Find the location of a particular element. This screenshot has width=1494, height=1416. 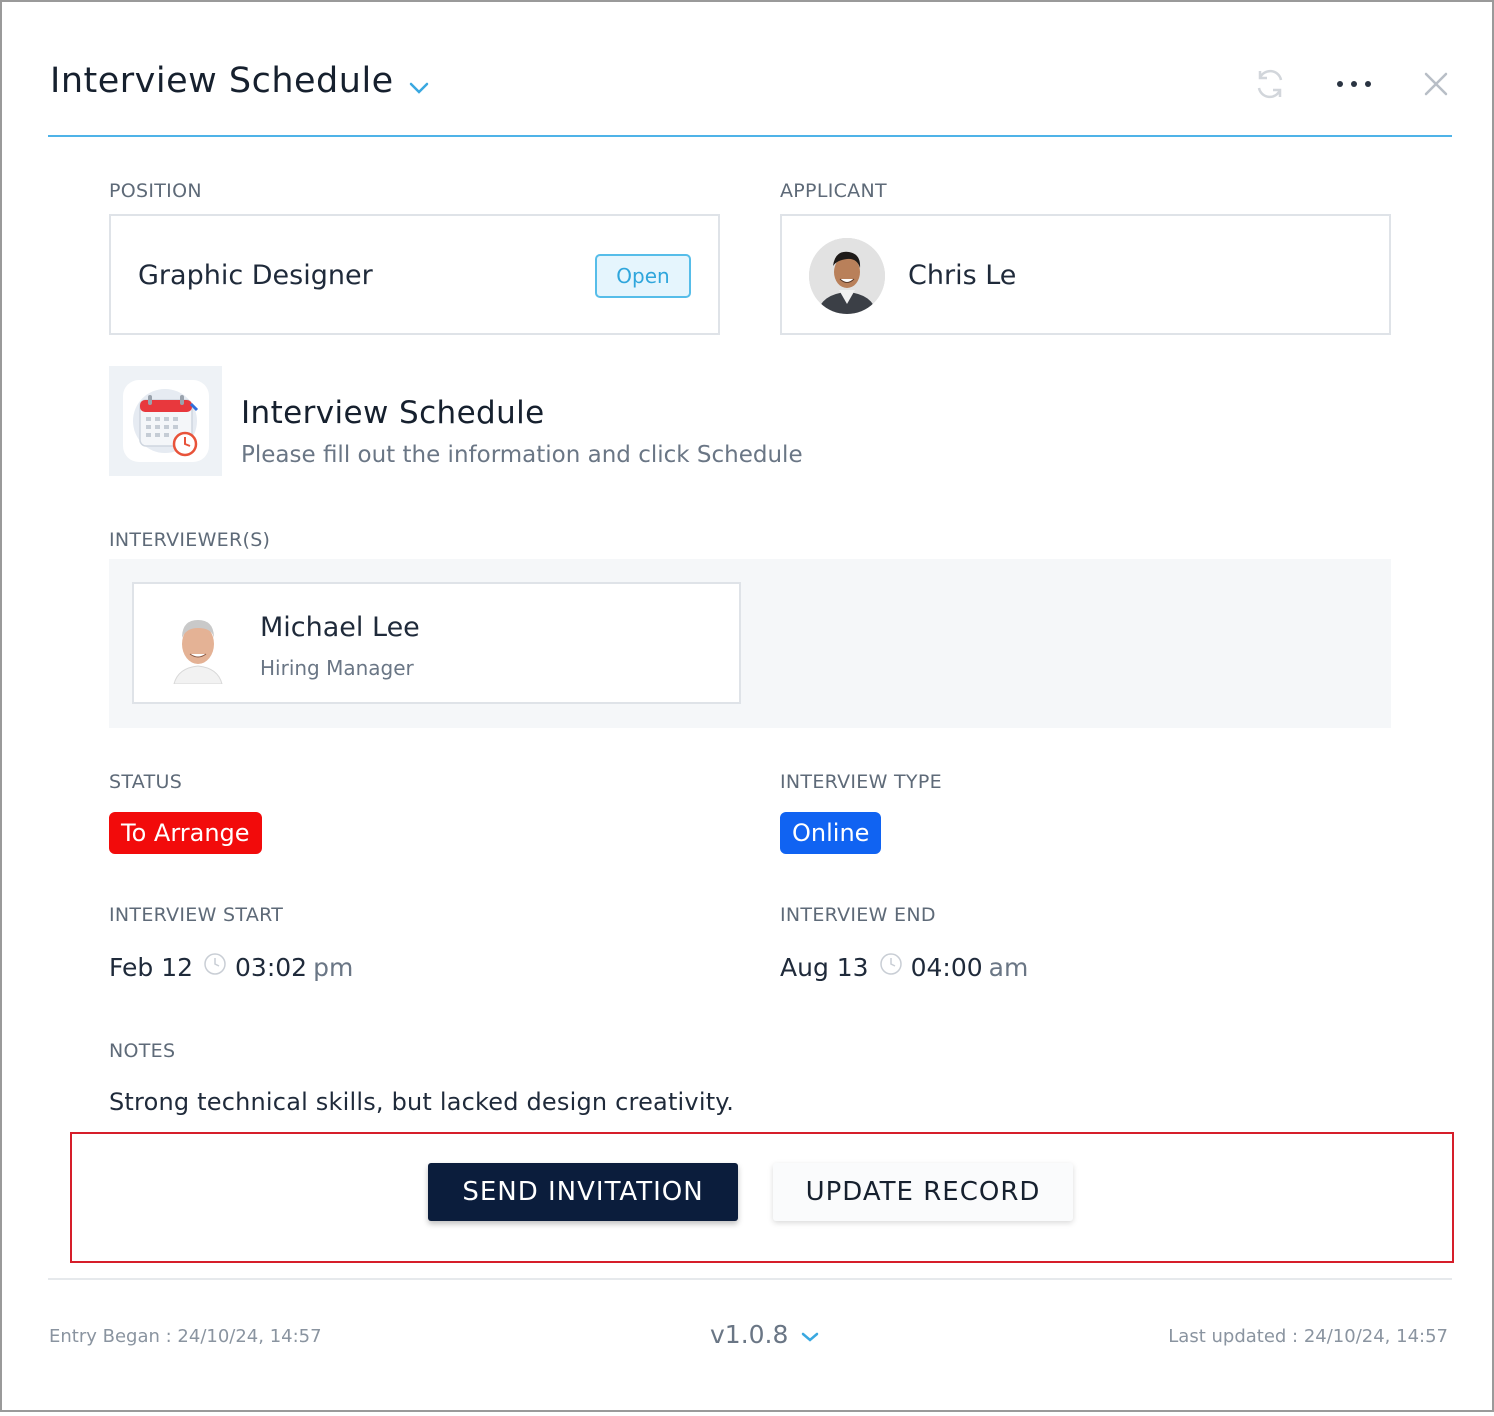

interviewer-role: Hiring Manager is located at coordinates (337, 668).